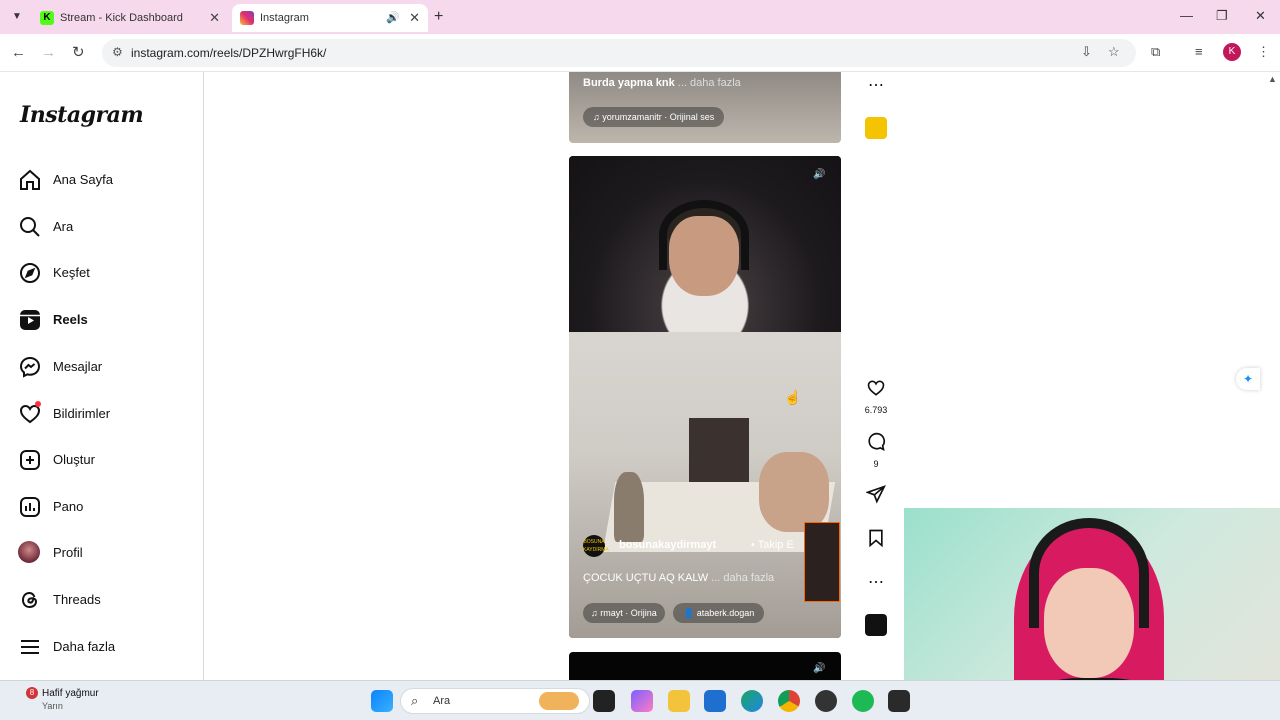 The height and width of the screenshot is (720, 1280). What do you see at coordinates (78, 701) in the screenshot?
I see `weather-widget: 8 Hafif yağmur Yarın` at bounding box center [78, 701].